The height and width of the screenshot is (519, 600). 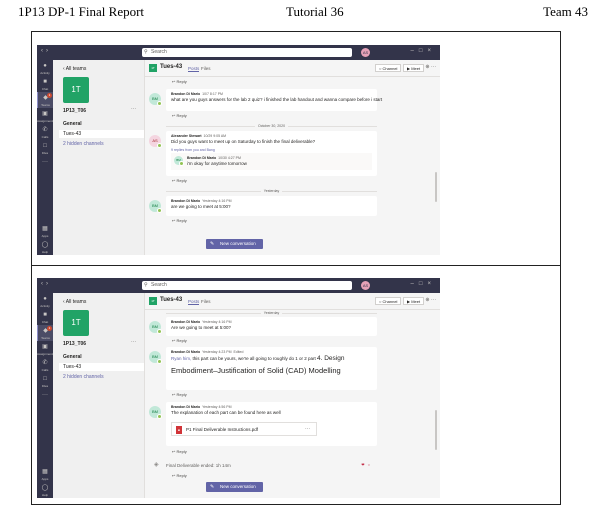 What do you see at coordinates (171, 300) in the screenshot?
I see `channel-title: Tues-43` at bounding box center [171, 300].